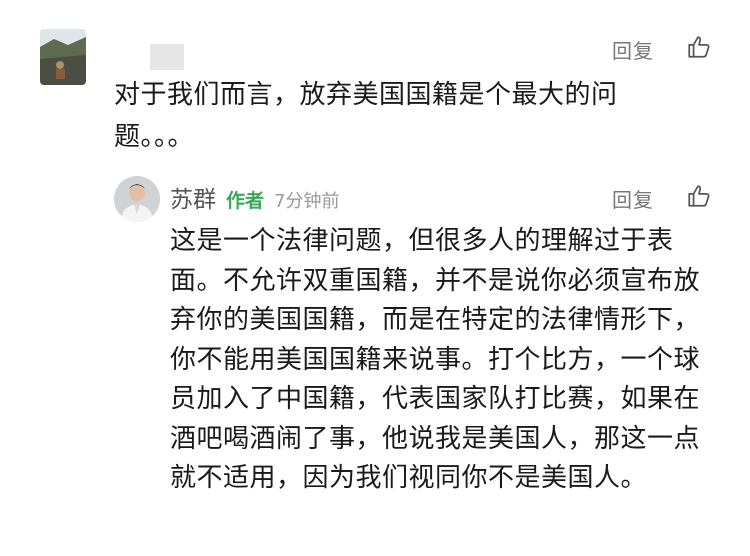 The width and height of the screenshot is (750, 556). I want to click on reply-like-button, so click(699, 196).